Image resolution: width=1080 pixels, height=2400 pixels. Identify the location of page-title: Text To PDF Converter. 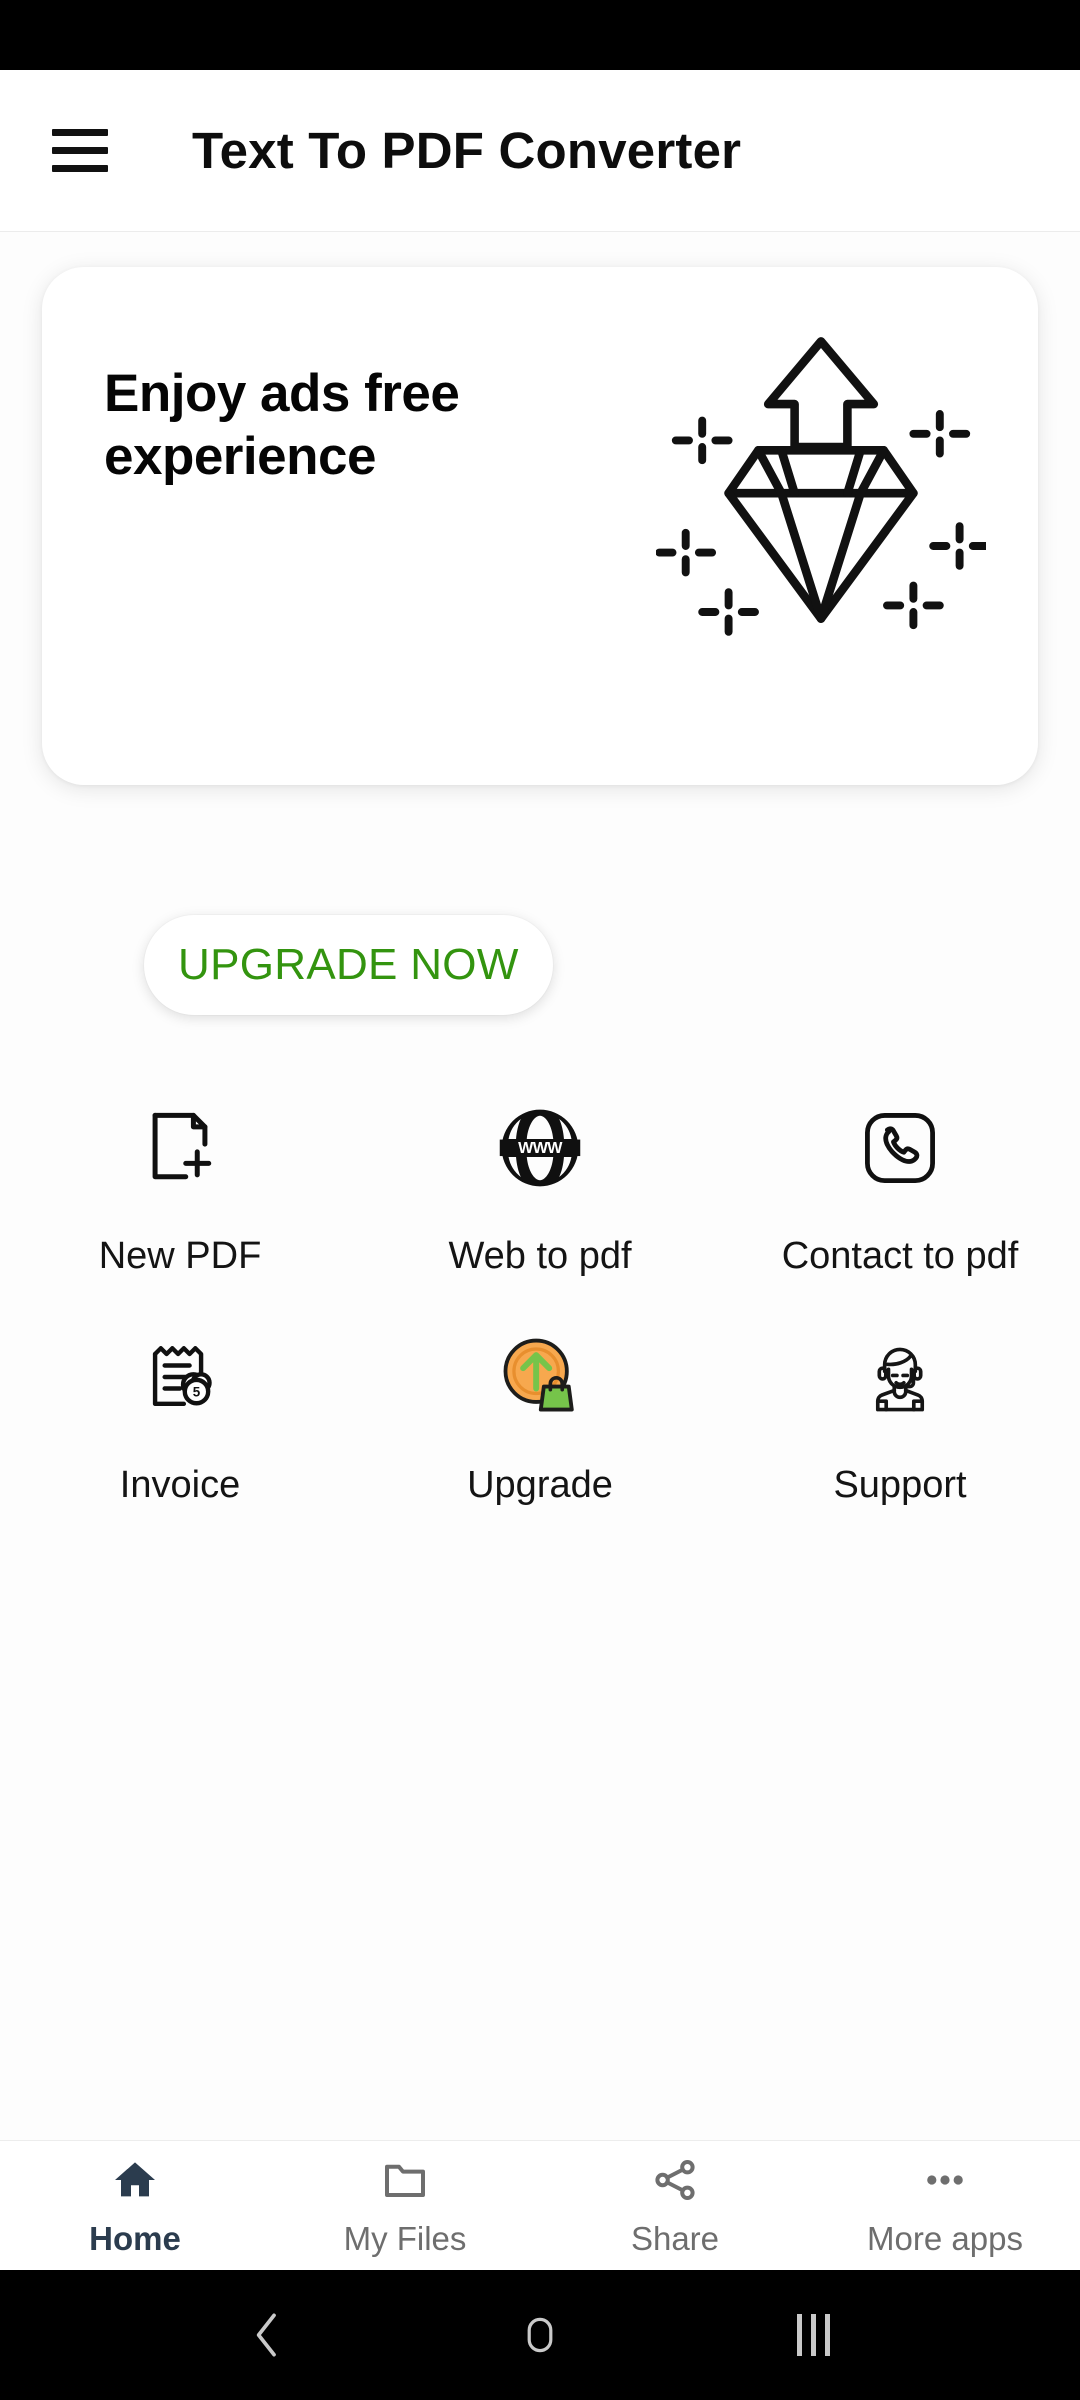
(467, 150).